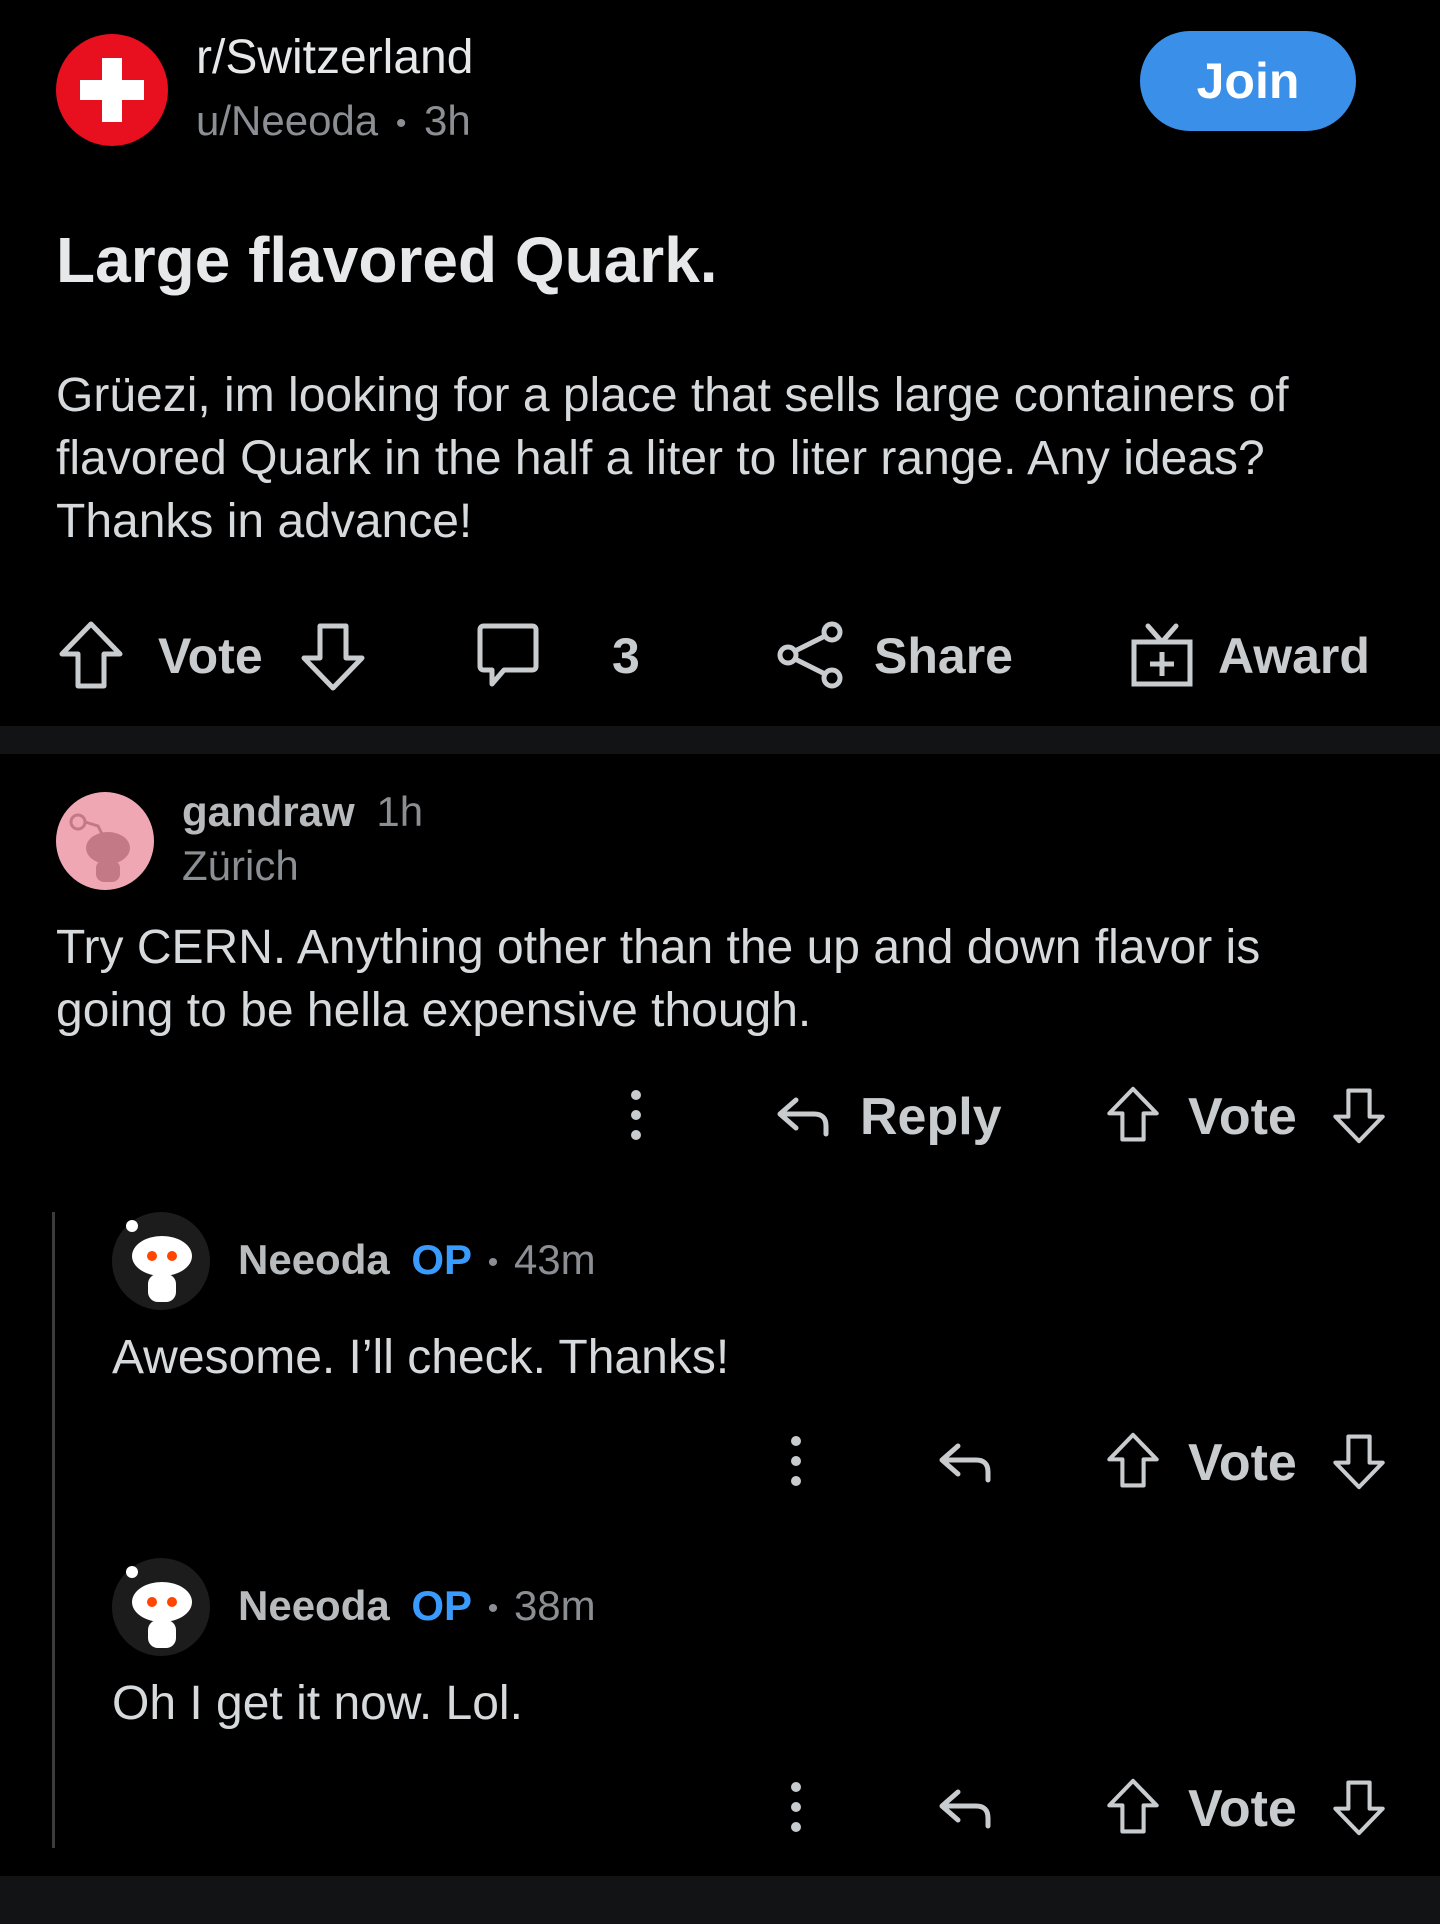  I want to click on comment-age: 1h, so click(400, 811).